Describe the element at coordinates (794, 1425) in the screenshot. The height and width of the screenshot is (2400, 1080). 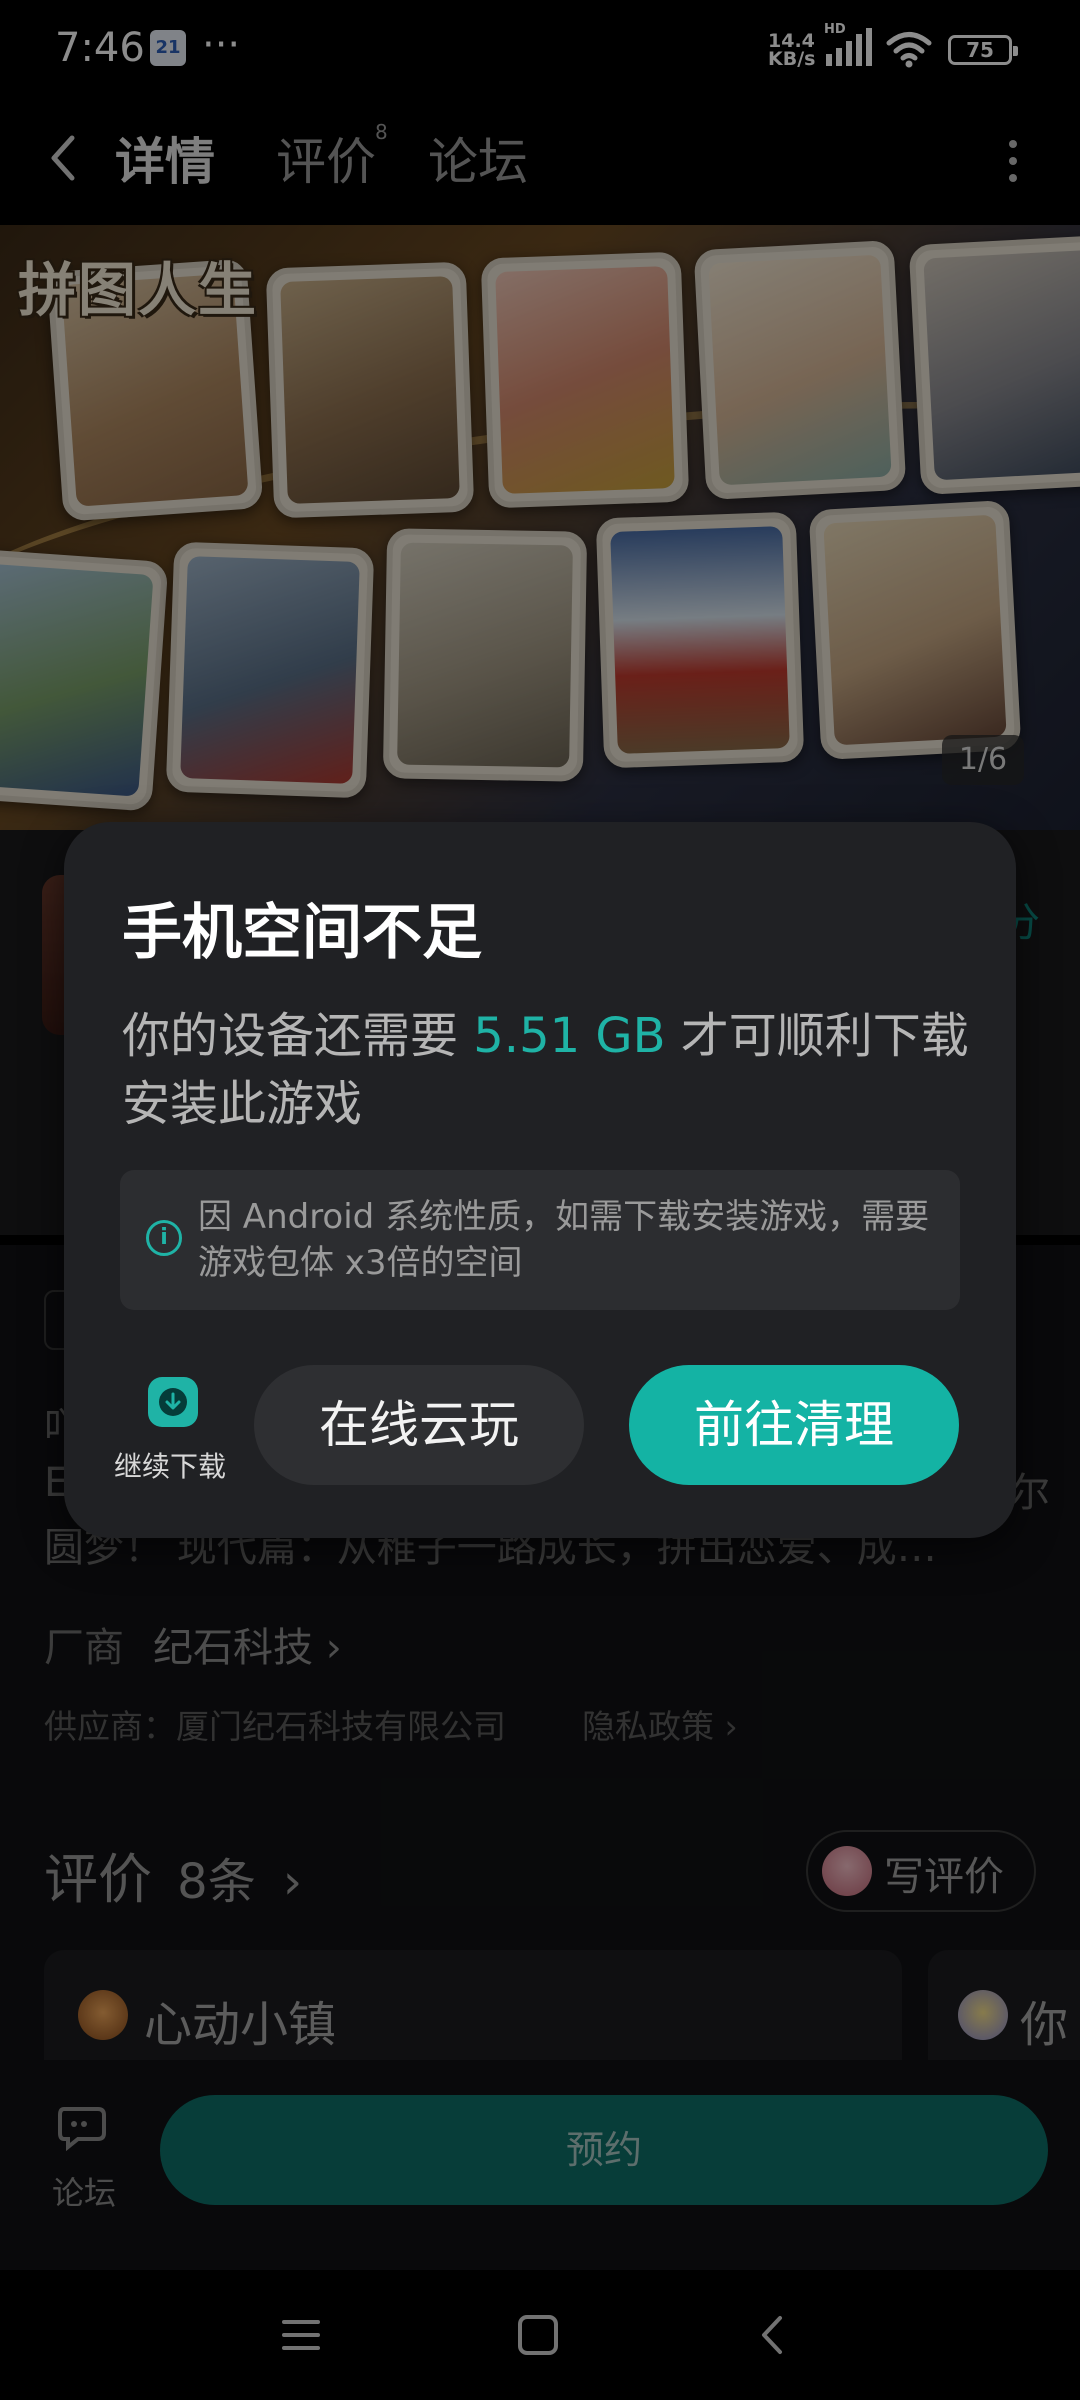
I see `go-clean-button: 前往清理` at that location.